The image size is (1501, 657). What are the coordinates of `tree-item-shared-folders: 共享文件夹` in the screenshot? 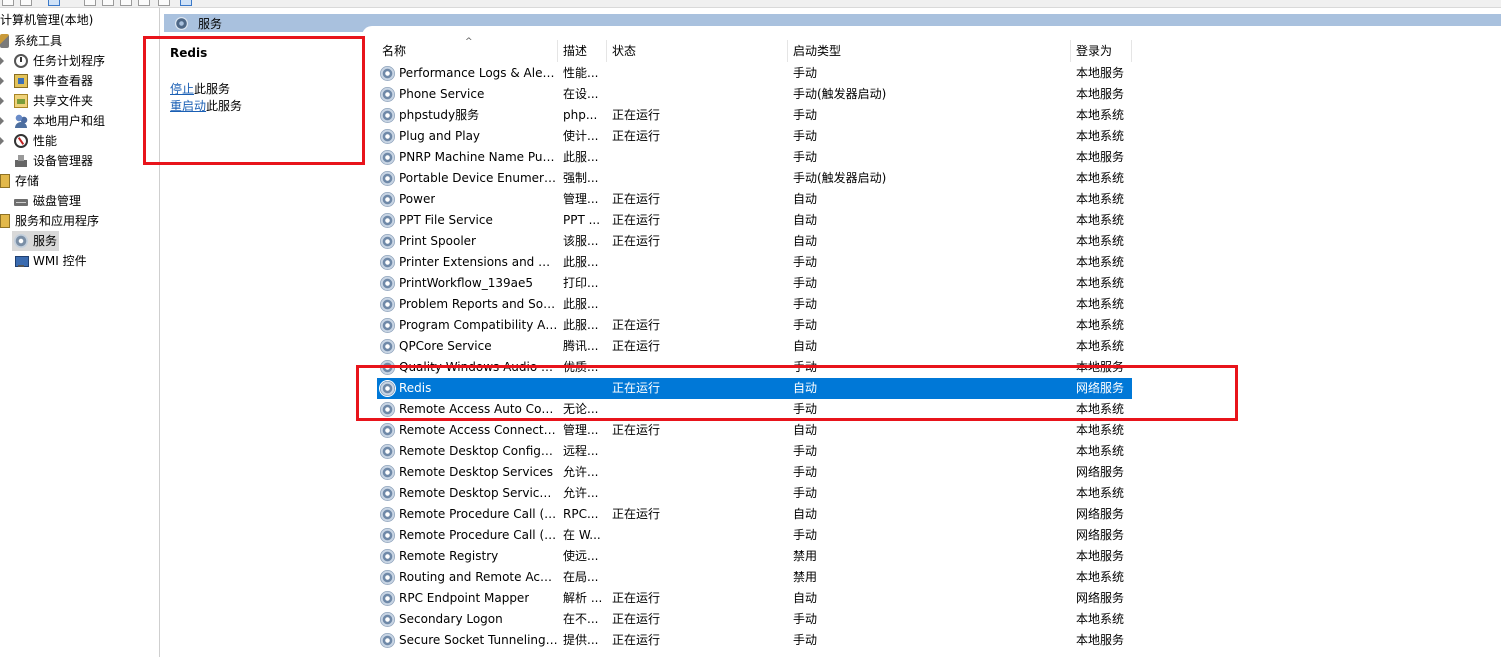 It's located at (46, 101).